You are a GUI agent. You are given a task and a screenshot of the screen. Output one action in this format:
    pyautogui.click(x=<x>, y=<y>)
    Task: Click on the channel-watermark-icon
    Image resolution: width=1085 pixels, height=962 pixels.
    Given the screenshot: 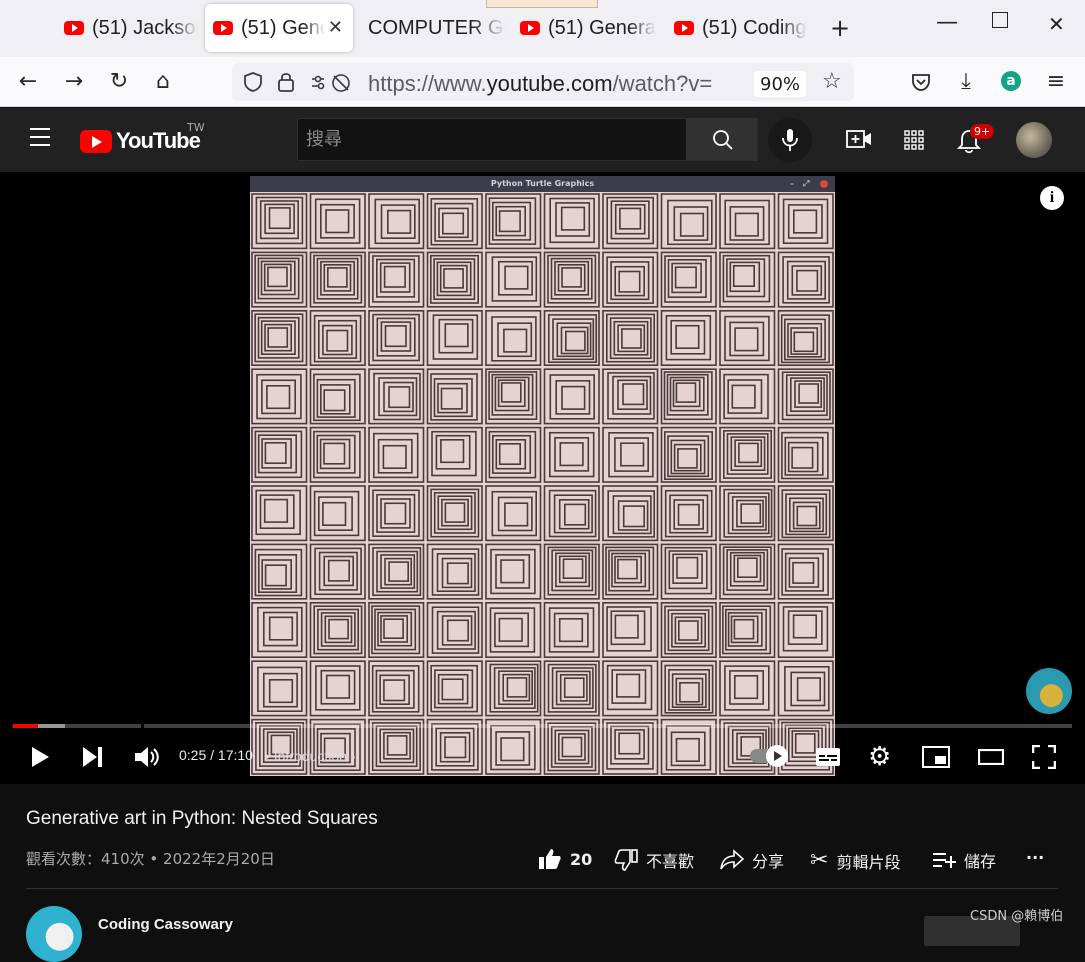 What is the action you would take?
    pyautogui.click(x=1049, y=691)
    